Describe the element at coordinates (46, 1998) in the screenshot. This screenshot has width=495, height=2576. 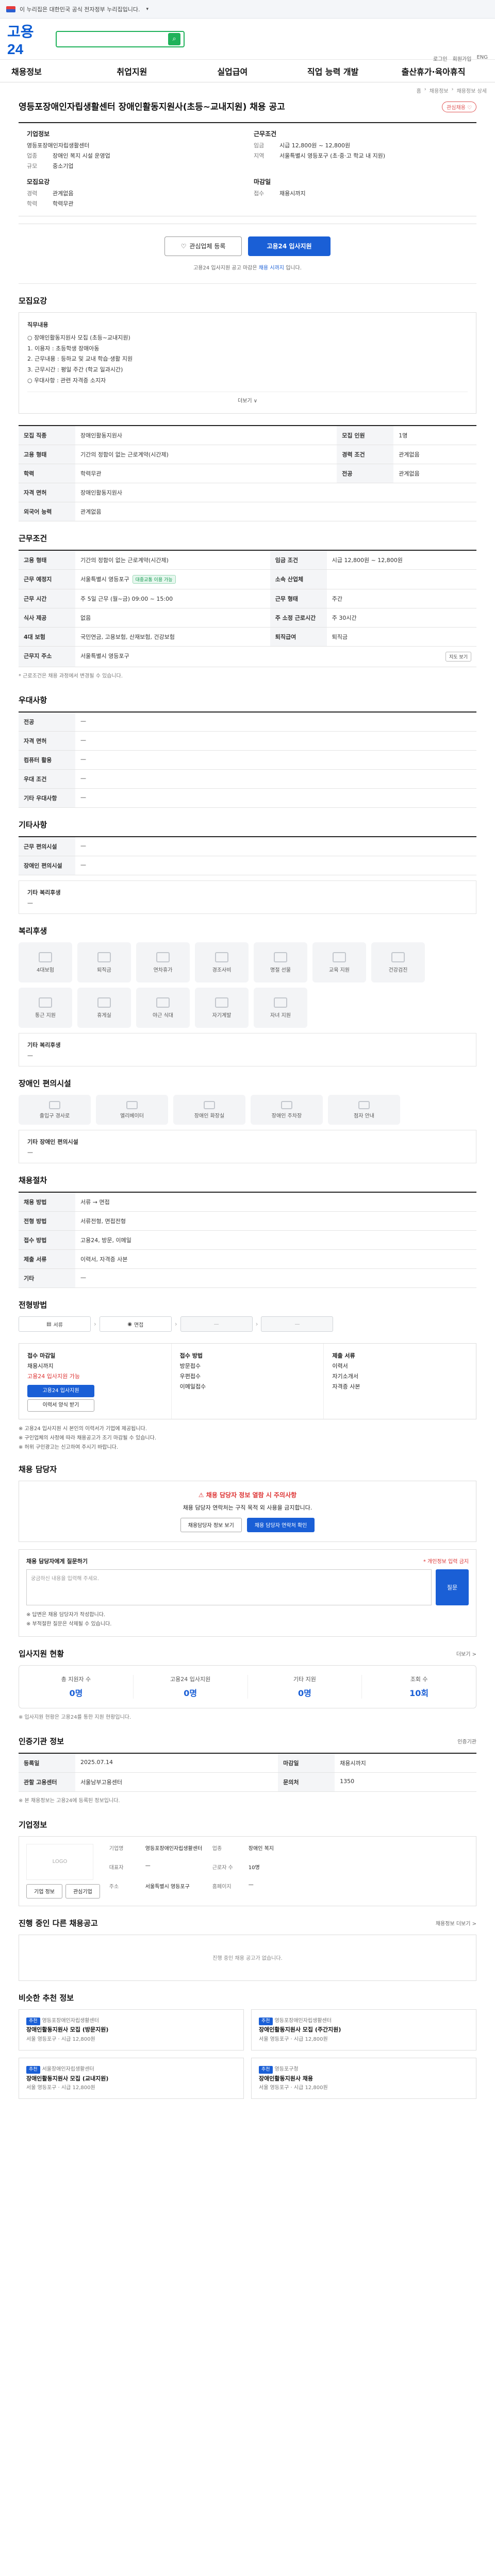
I see `section-title: 비슷한 추천 정보` at that location.